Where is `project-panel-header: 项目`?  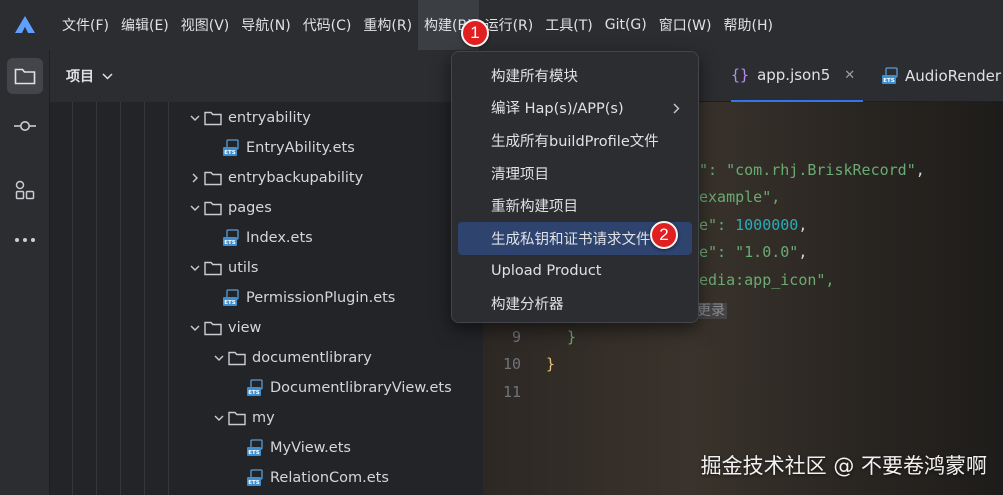 project-panel-header: 项目 is located at coordinates (266, 76).